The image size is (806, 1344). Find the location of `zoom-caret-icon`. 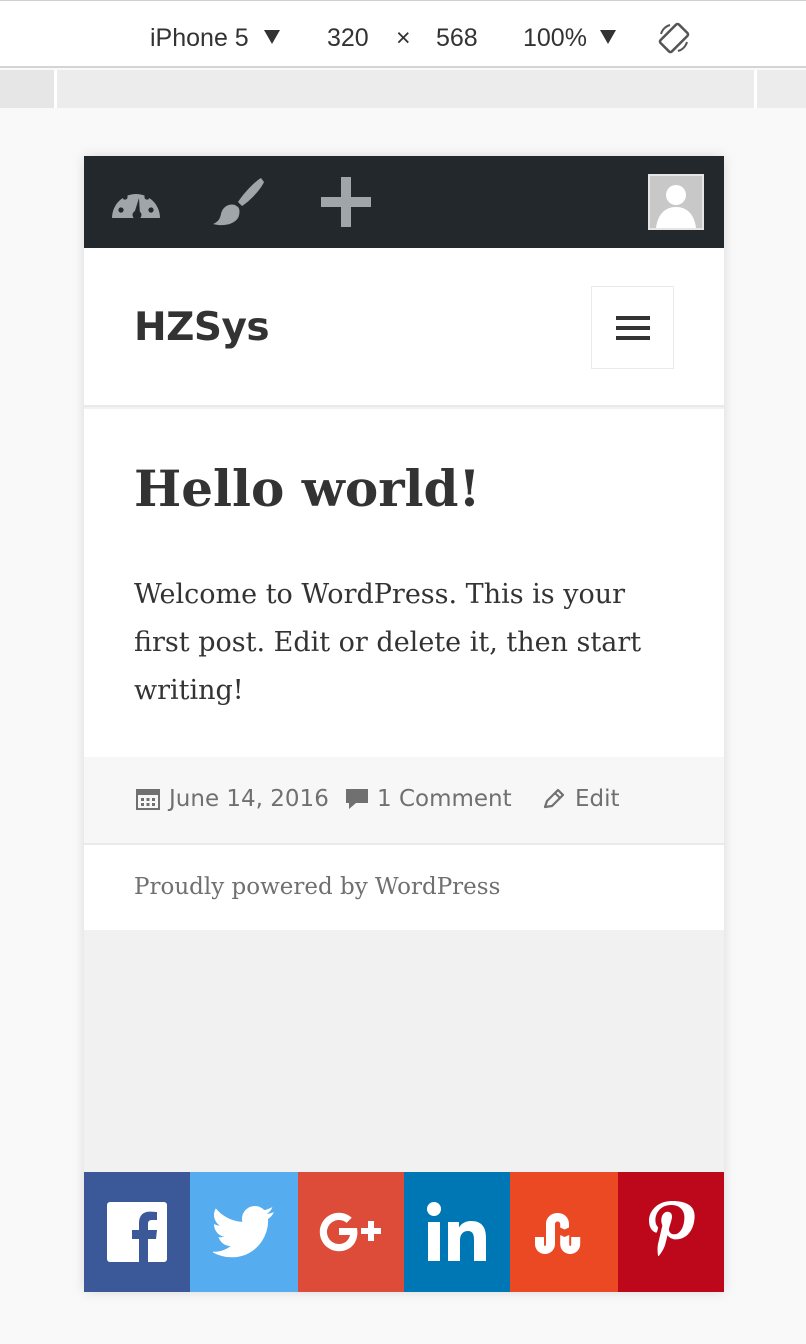

zoom-caret-icon is located at coordinates (608, 37).